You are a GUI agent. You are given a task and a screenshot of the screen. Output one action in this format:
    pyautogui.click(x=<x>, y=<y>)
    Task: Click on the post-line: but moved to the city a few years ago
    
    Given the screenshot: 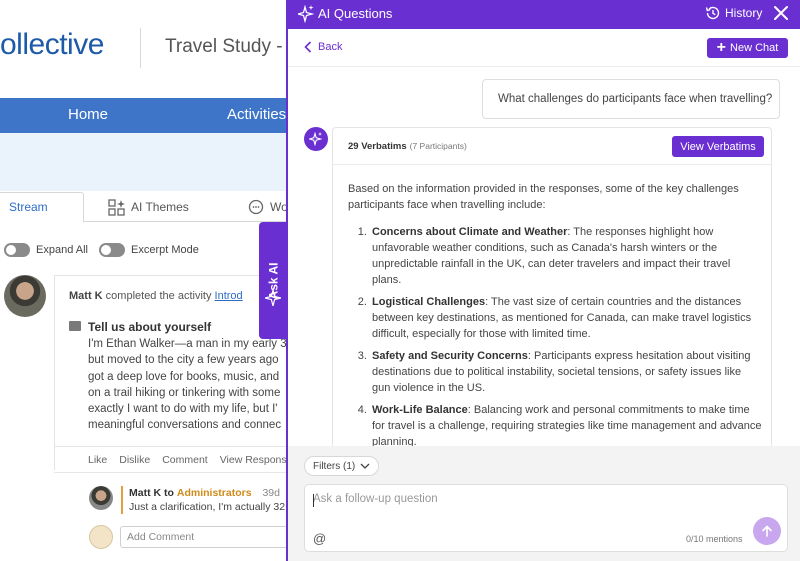 What is the action you would take?
    pyautogui.click(x=183, y=360)
    